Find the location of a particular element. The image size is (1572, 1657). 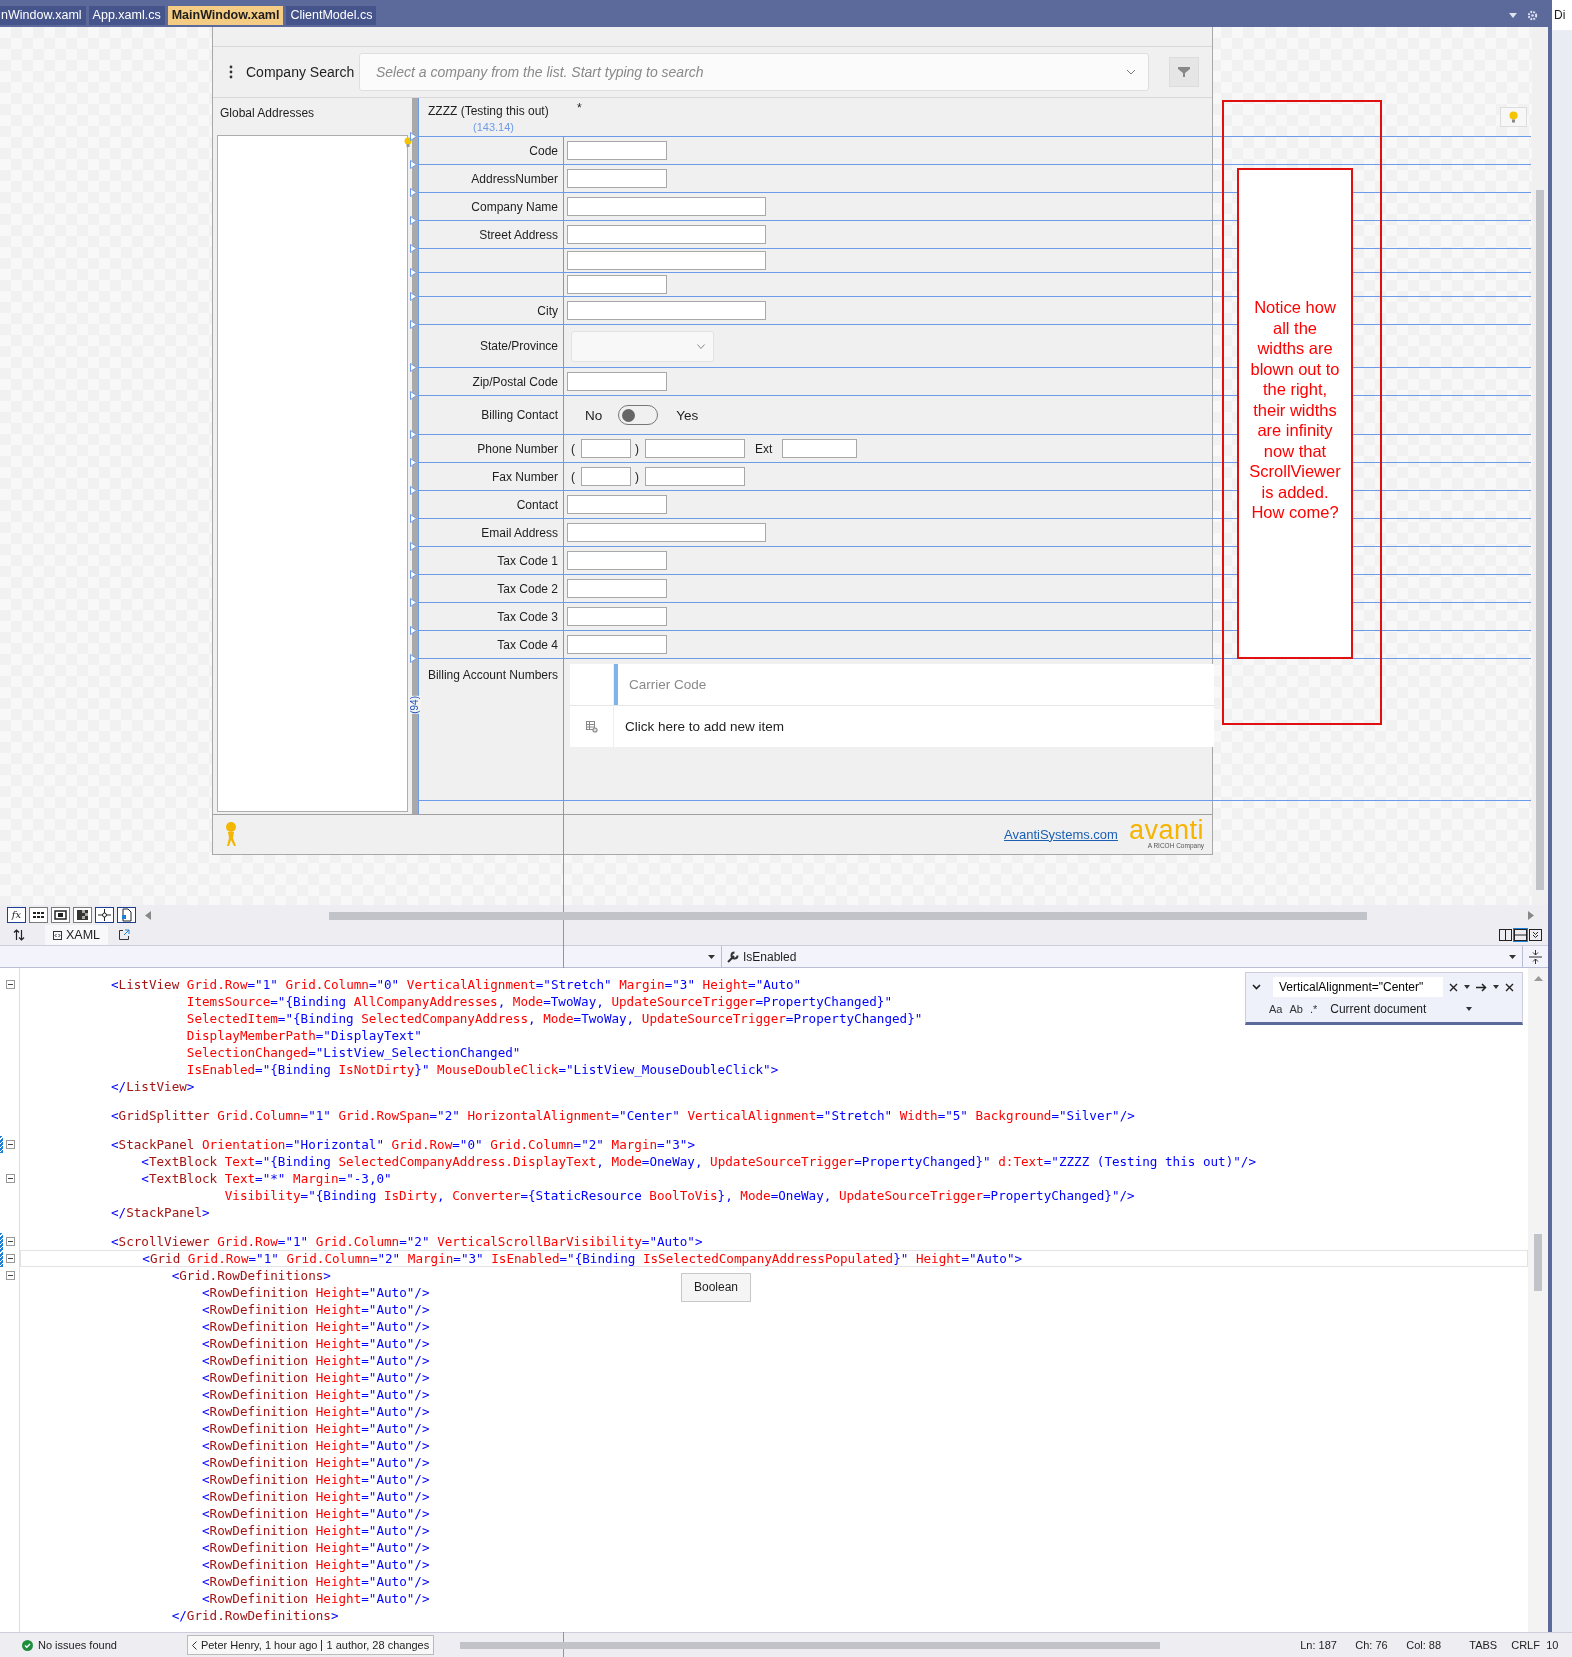

grid-icon is located at coordinates (38, 915).